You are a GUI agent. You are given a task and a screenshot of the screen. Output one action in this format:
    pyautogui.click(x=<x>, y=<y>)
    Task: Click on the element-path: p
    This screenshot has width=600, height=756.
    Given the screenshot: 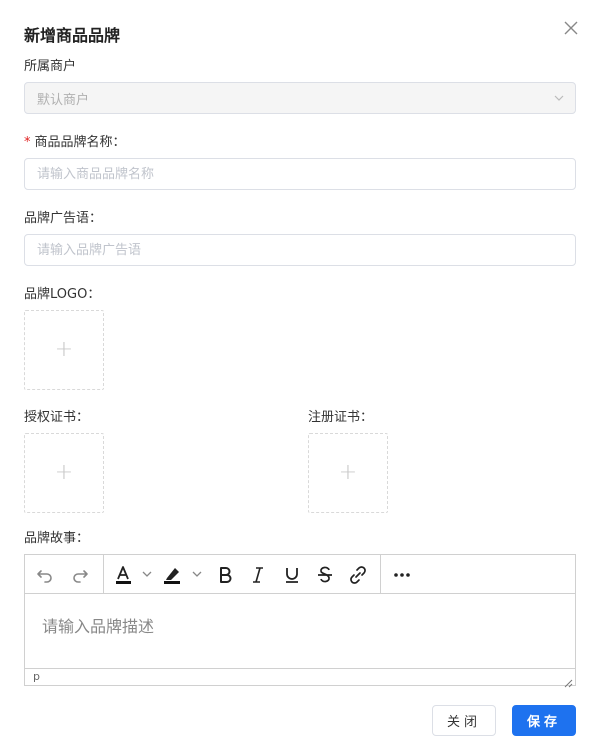 What is the action you would take?
    pyautogui.click(x=36, y=676)
    